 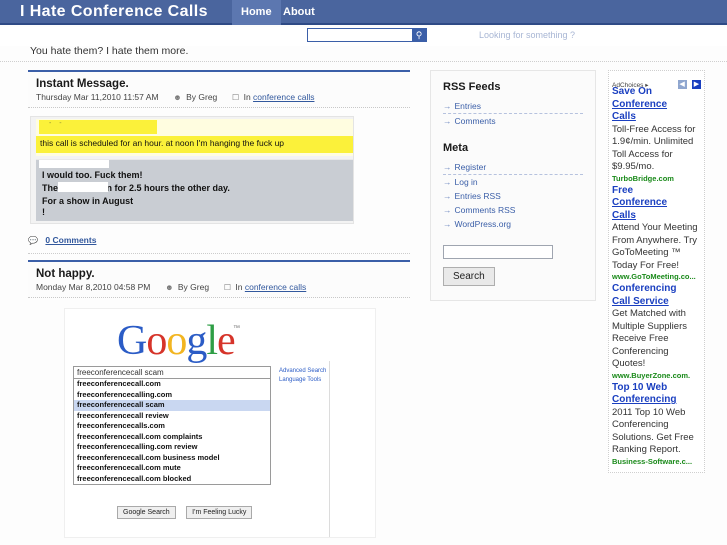 What do you see at coordinates (83, 187) in the screenshot?
I see `im-redaction-block` at bounding box center [83, 187].